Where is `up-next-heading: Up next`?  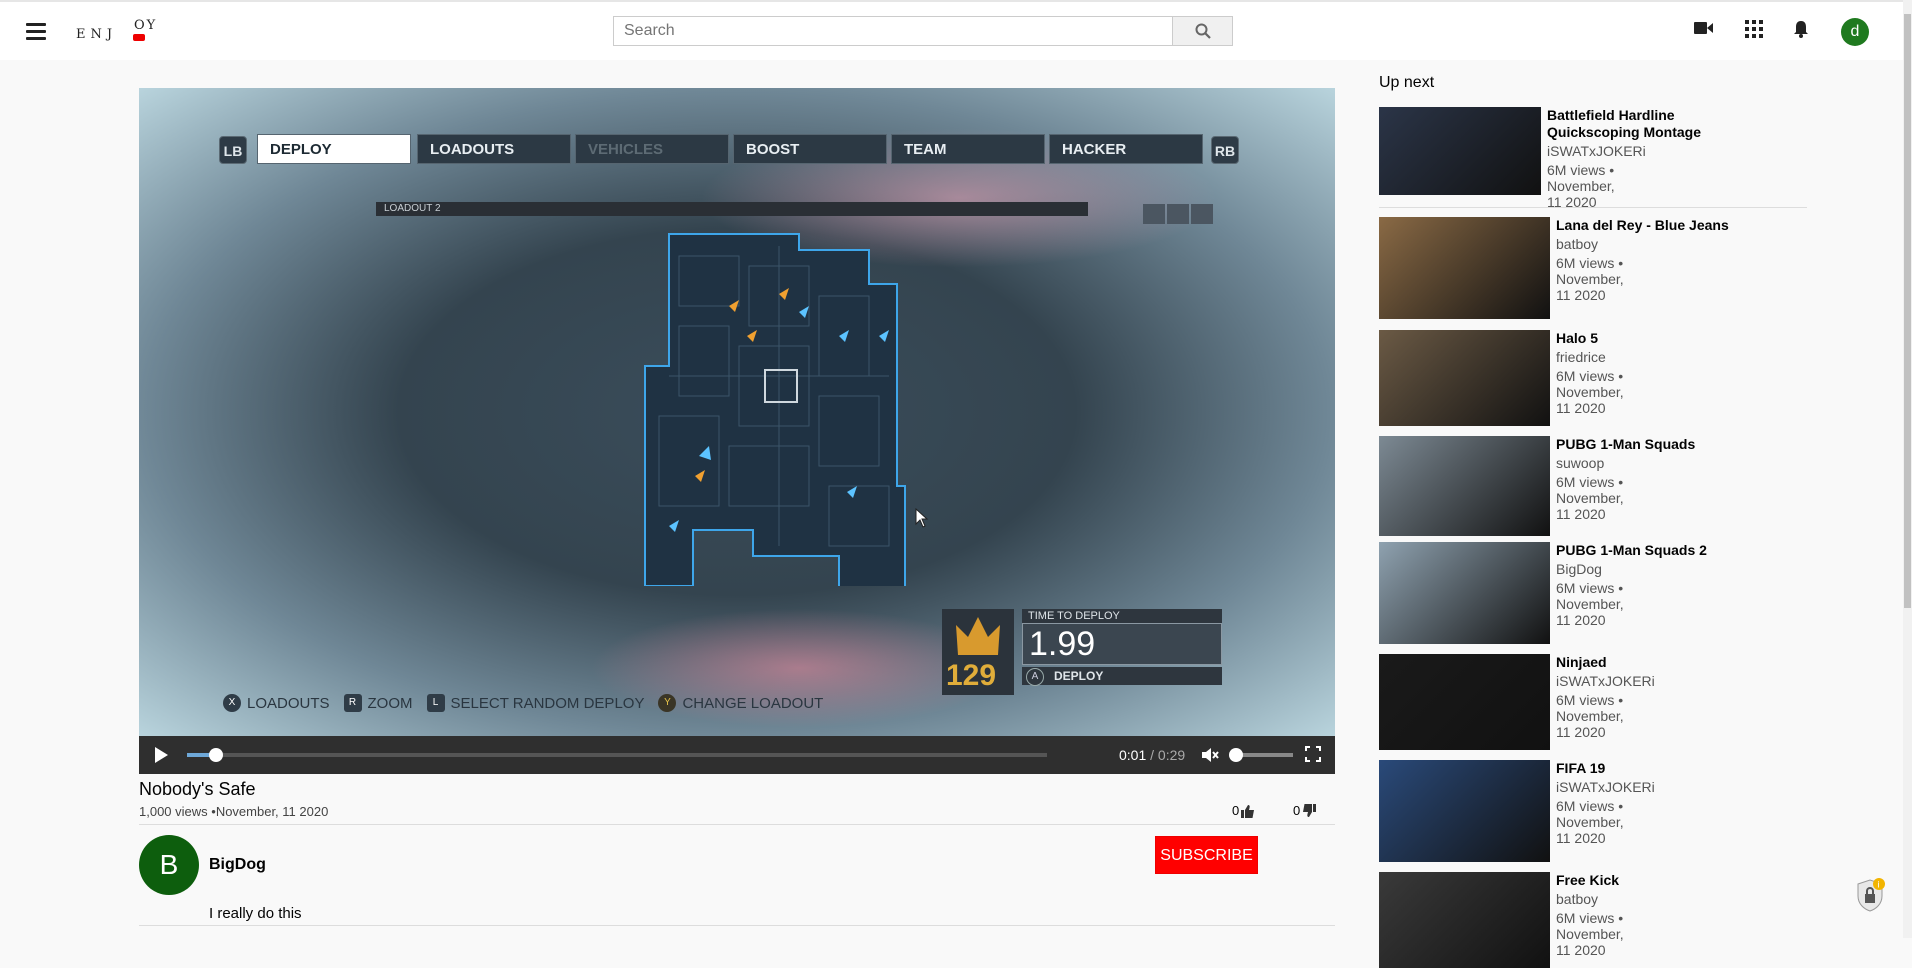
up-next-heading: Up next is located at coordinates (1407, 82).